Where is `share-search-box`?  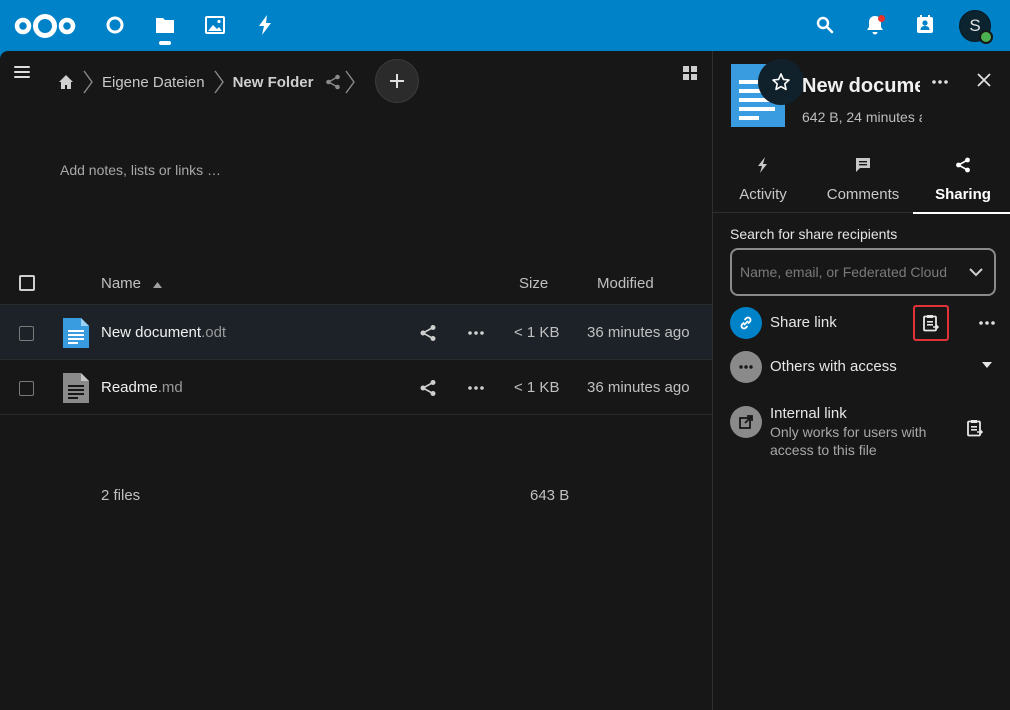 share-search-box is located at coordinates (863, 272).